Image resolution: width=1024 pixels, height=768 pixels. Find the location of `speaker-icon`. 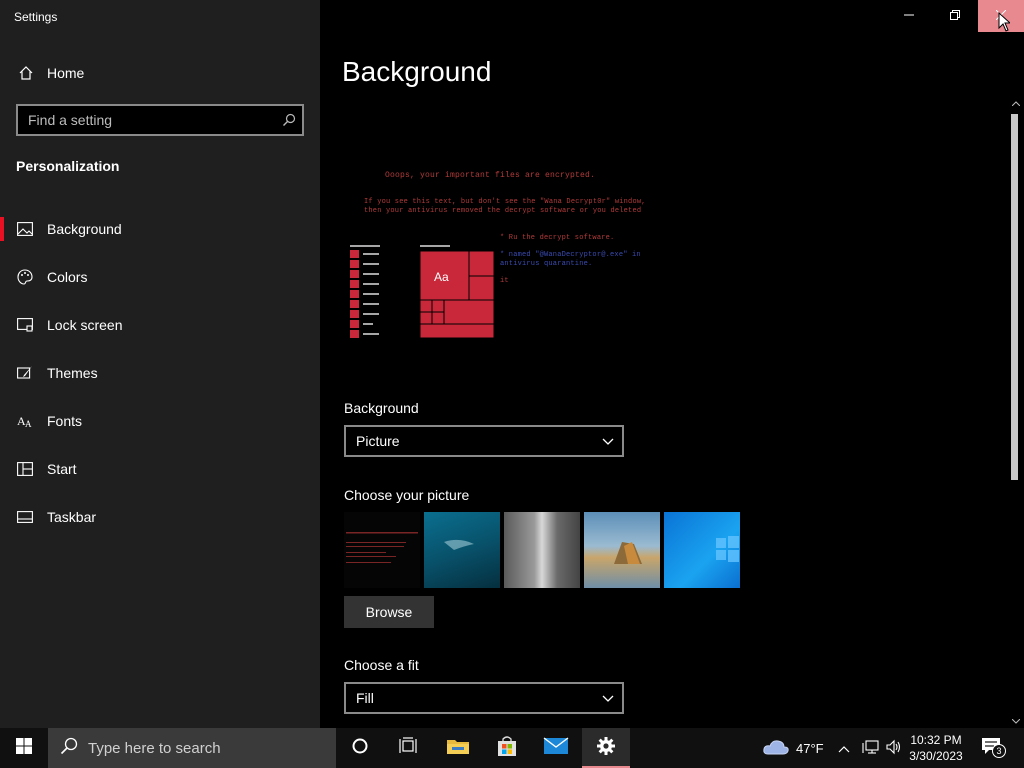

speaker-icon is located at coordinates (894, 748).